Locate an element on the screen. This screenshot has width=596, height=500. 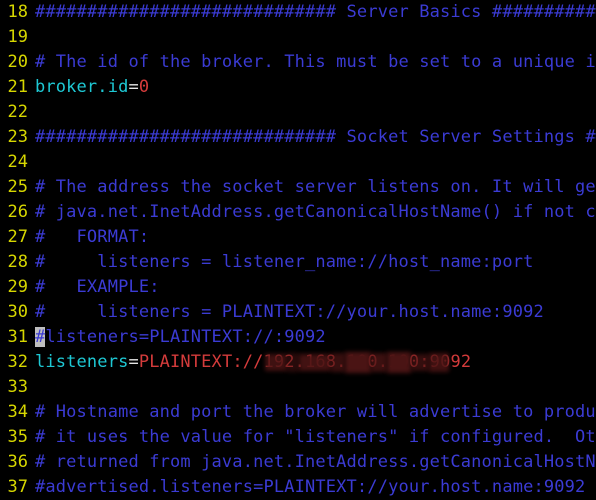
text-cursor: # is located at coordinates (40, 337).